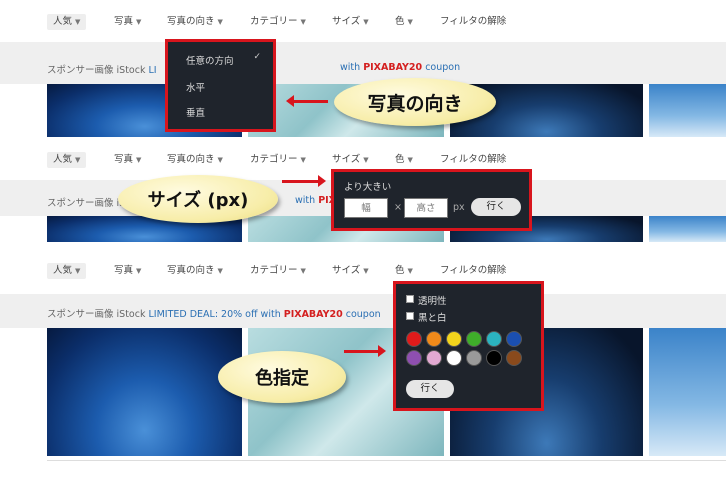  What do you see at coordinates (257, 57) in the screenshot?
I see `check-icon: ✓` at bounding box center [257, 57].